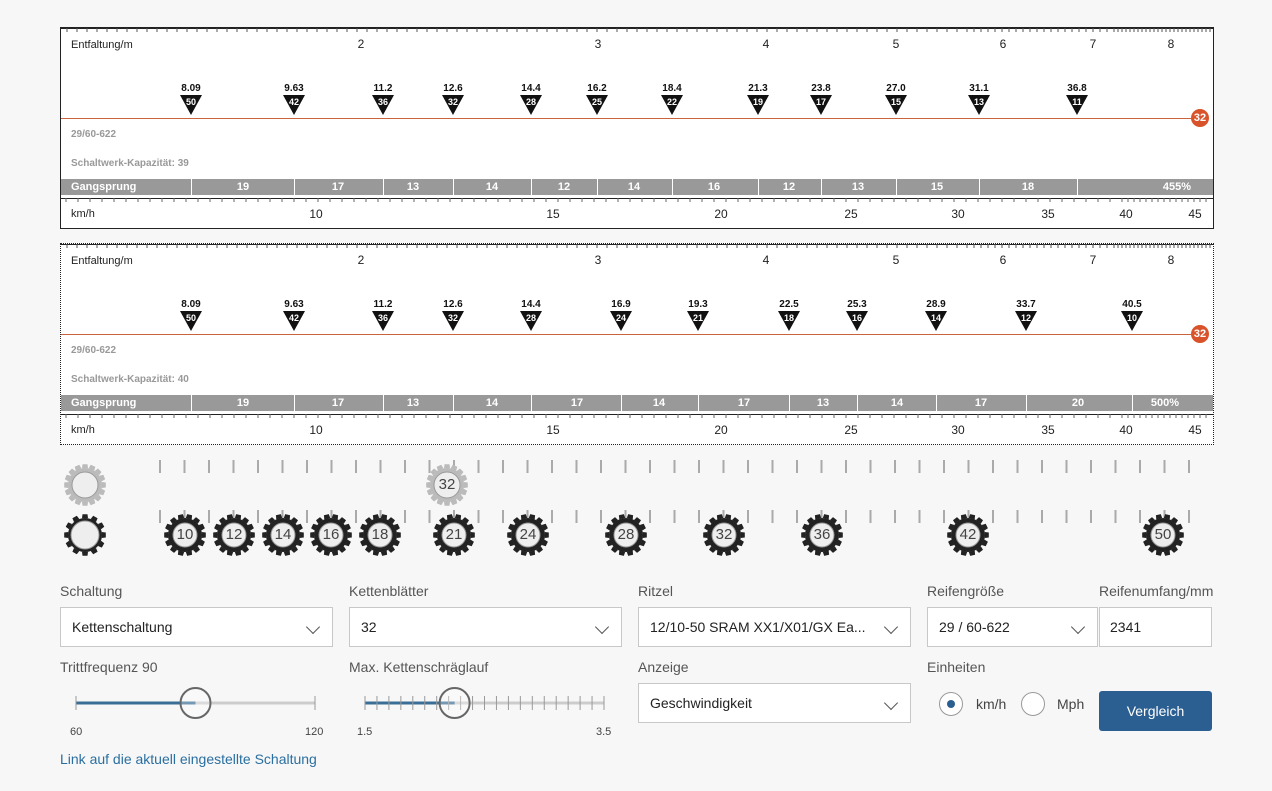 The width and height of the screenshot is (1272, 791). Describe the element at coordinates (626, 118) in the screenshot. I see `chainring-line` at that location.